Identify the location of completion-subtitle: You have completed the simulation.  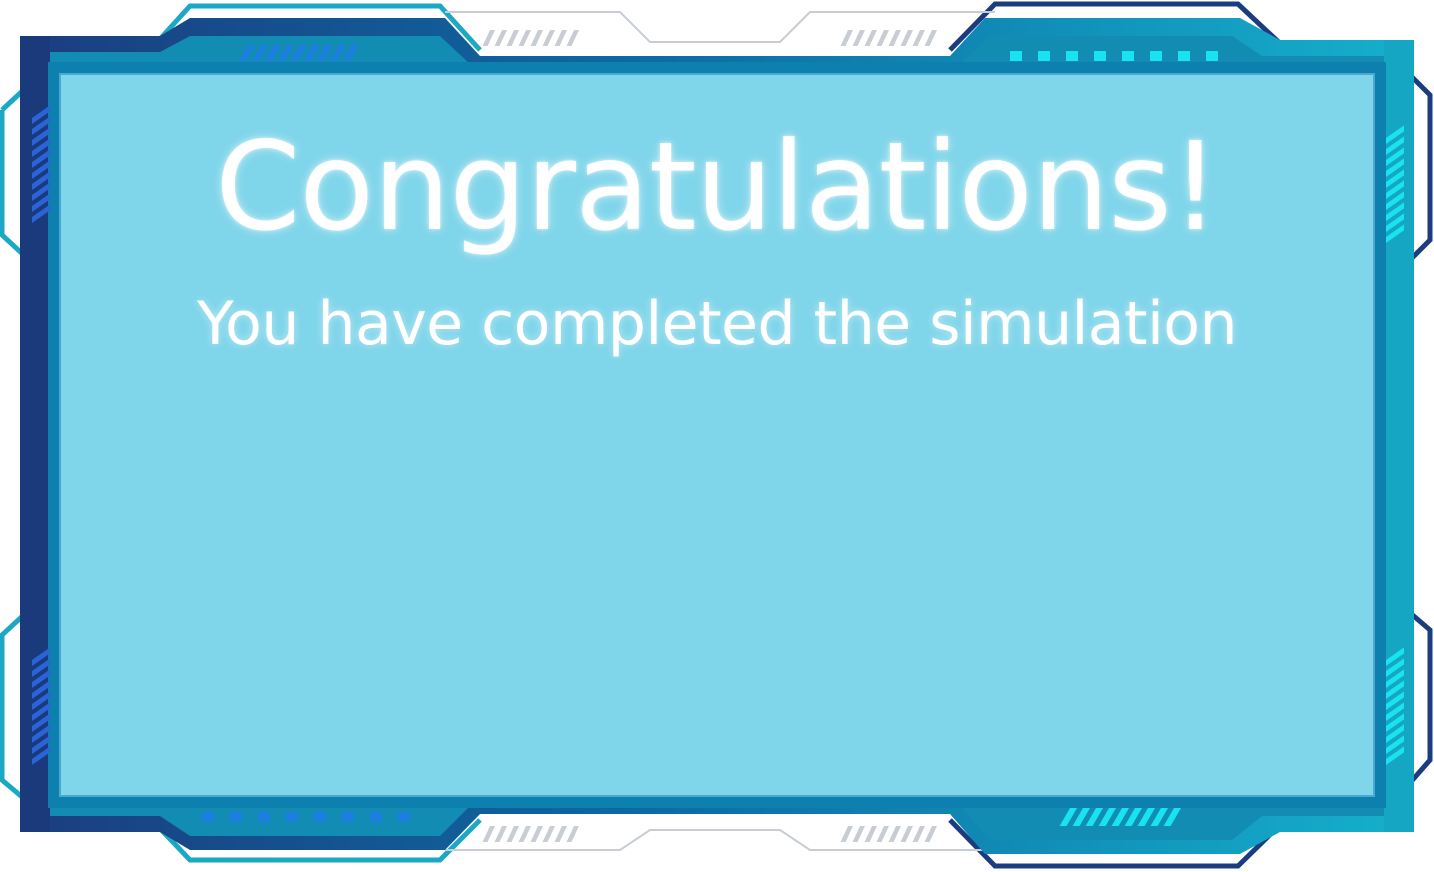
(717, 324).